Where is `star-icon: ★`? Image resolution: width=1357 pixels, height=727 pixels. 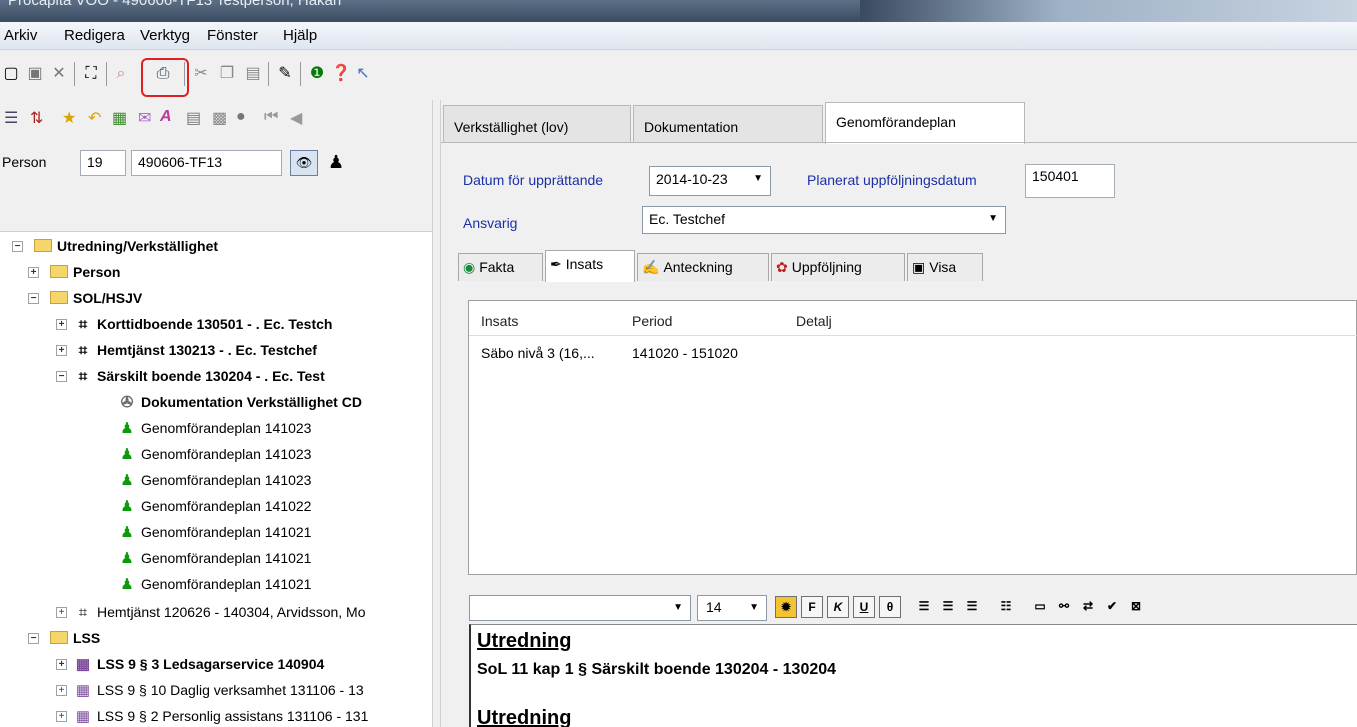 star-icon: ★ is located at coordinates (69, 118).